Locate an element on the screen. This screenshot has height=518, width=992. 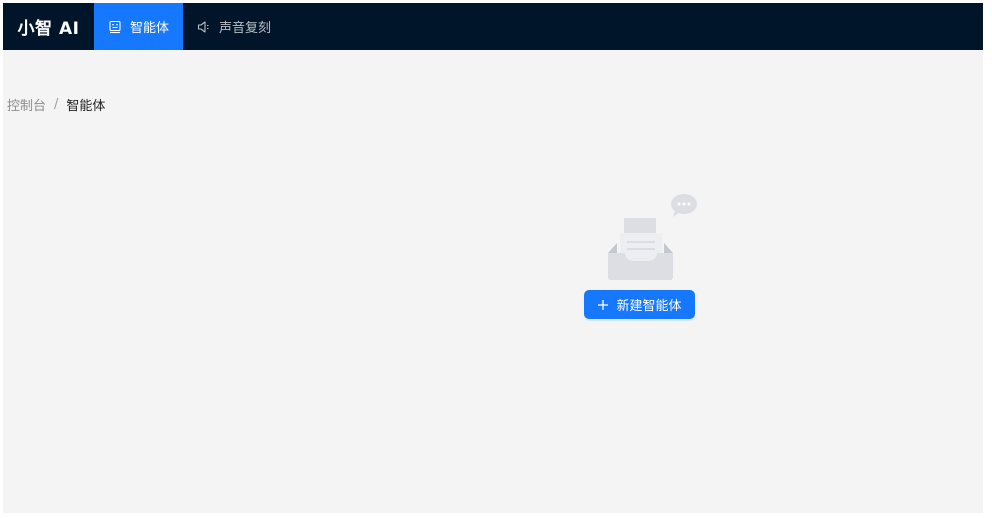
new-agent-button: 新建智能体 is located at coordinates (639, 304).